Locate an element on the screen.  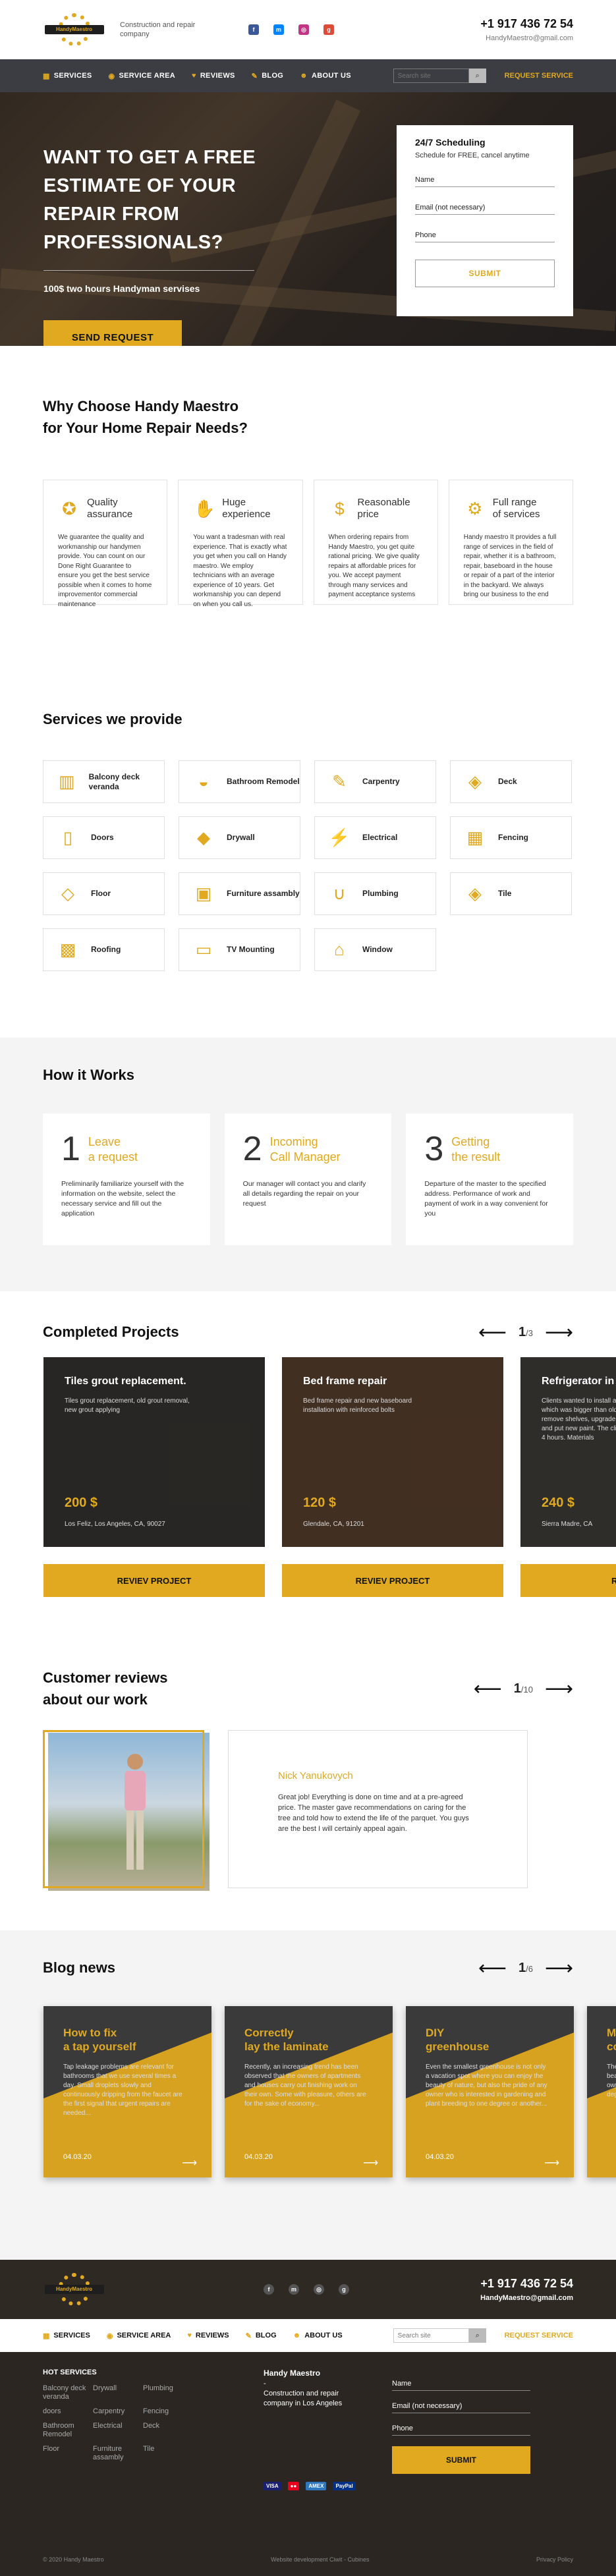
search-input is located at coordinates (431, 76).